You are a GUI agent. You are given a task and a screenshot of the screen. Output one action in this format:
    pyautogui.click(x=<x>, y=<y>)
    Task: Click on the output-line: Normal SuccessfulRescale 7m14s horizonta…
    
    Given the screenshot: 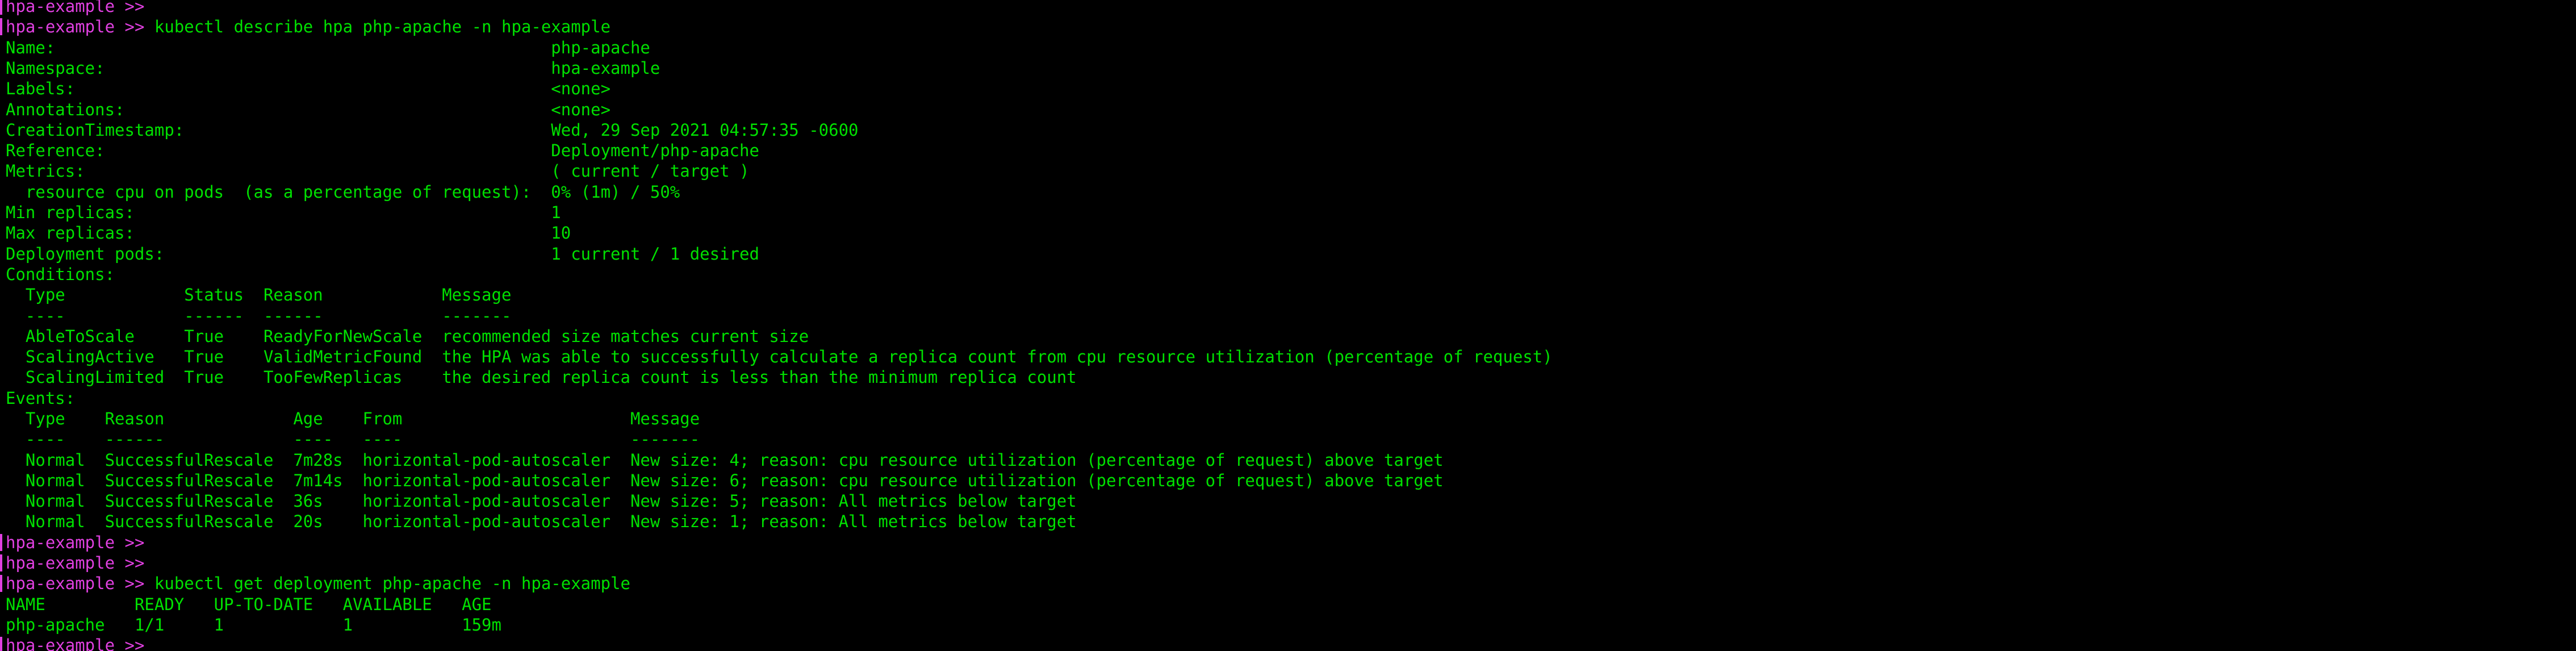 What is the action you would take?
    pyautogui.click(x=725, y=480)
    